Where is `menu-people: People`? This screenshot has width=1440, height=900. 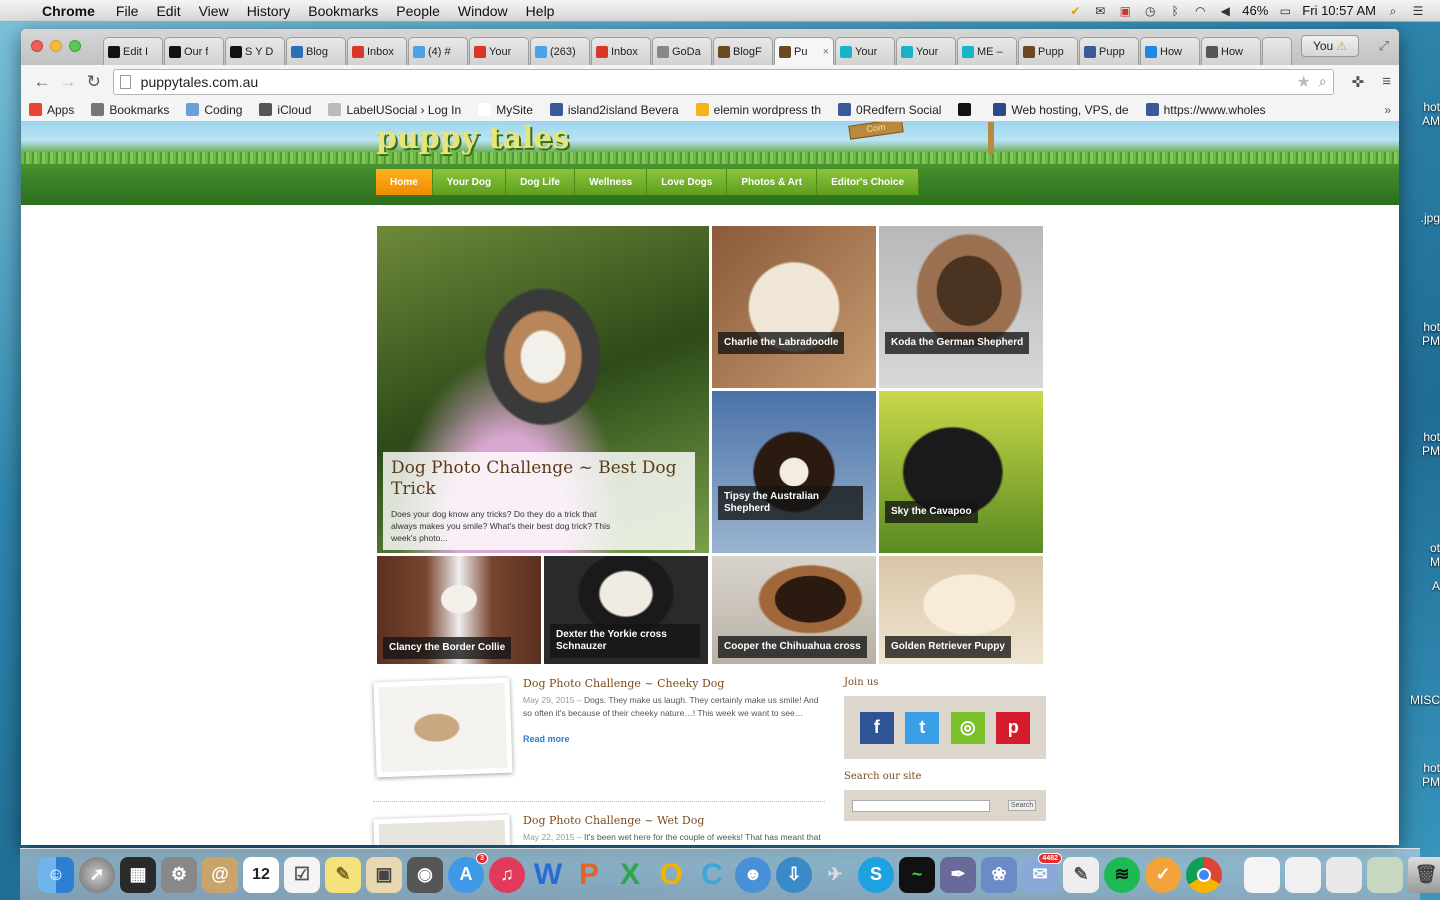
menu-people: People is located at coordinates (418, 11).